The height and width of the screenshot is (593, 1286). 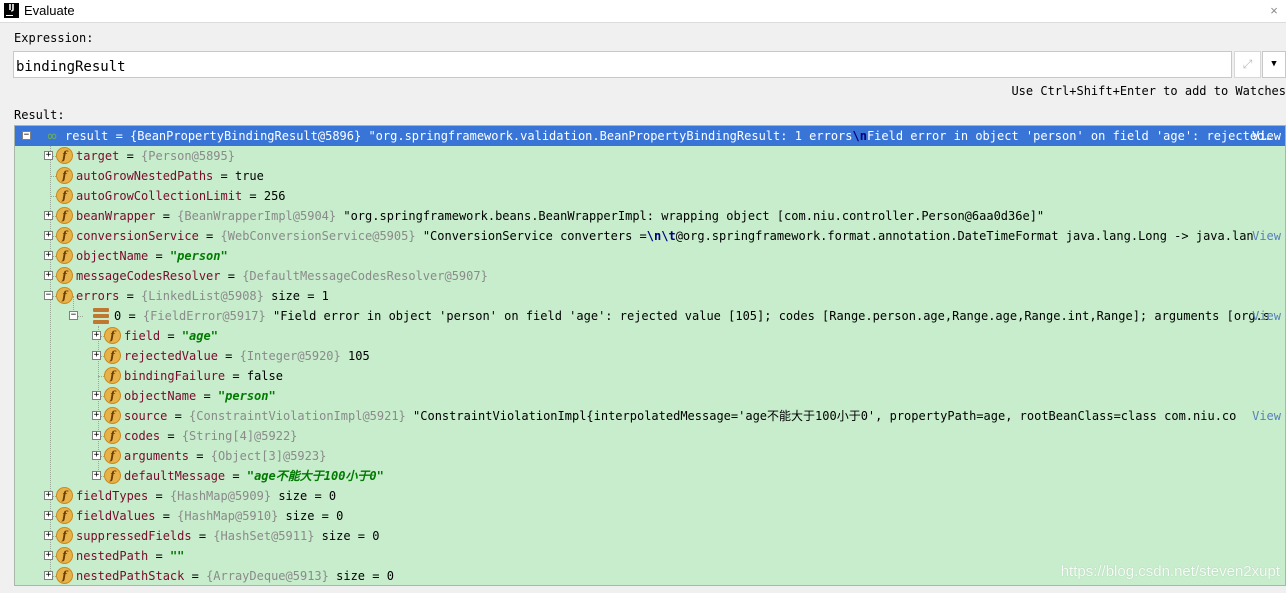 I want to click on list-element-icon-bar, so click(x=101, y=322).